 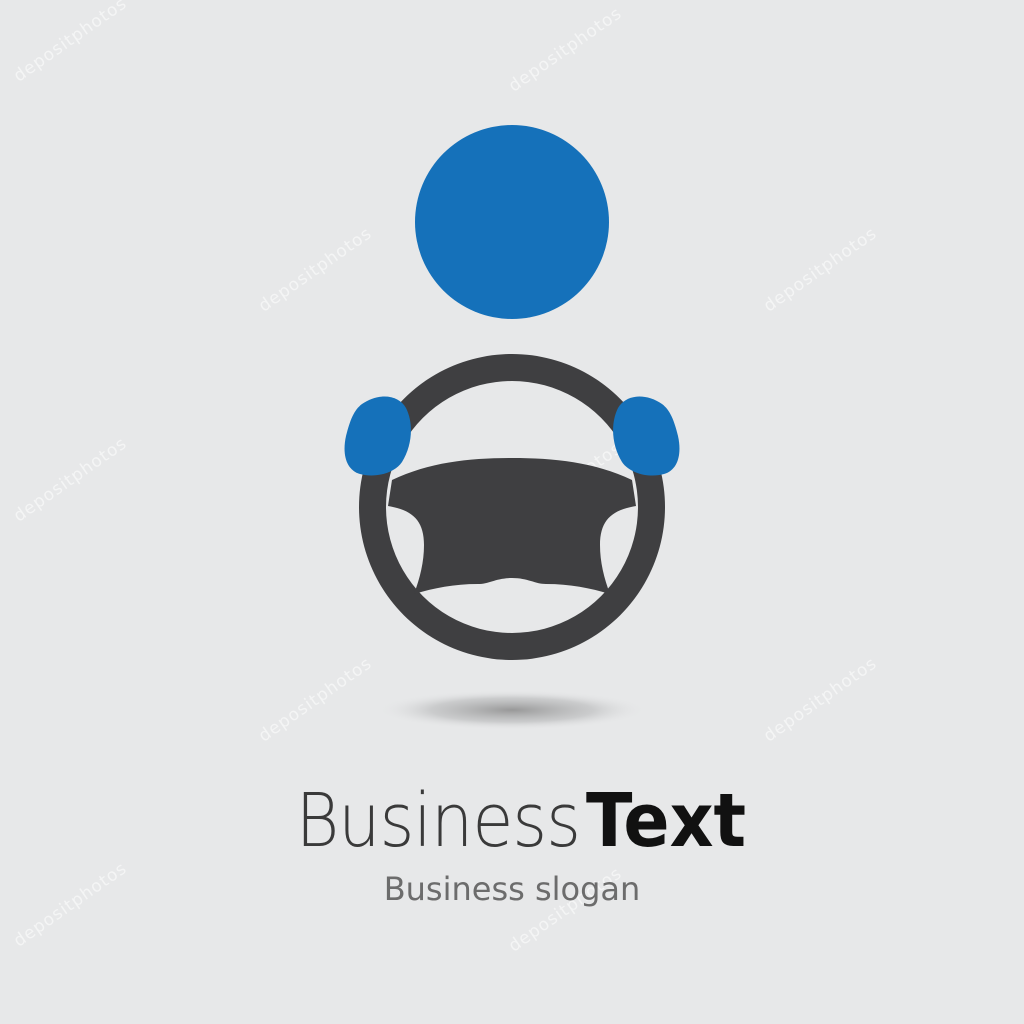 What do you see at coordinates (512, 507) in the screenshot?
I see `steering-wheel-icon` at bounding box center [512, 507].